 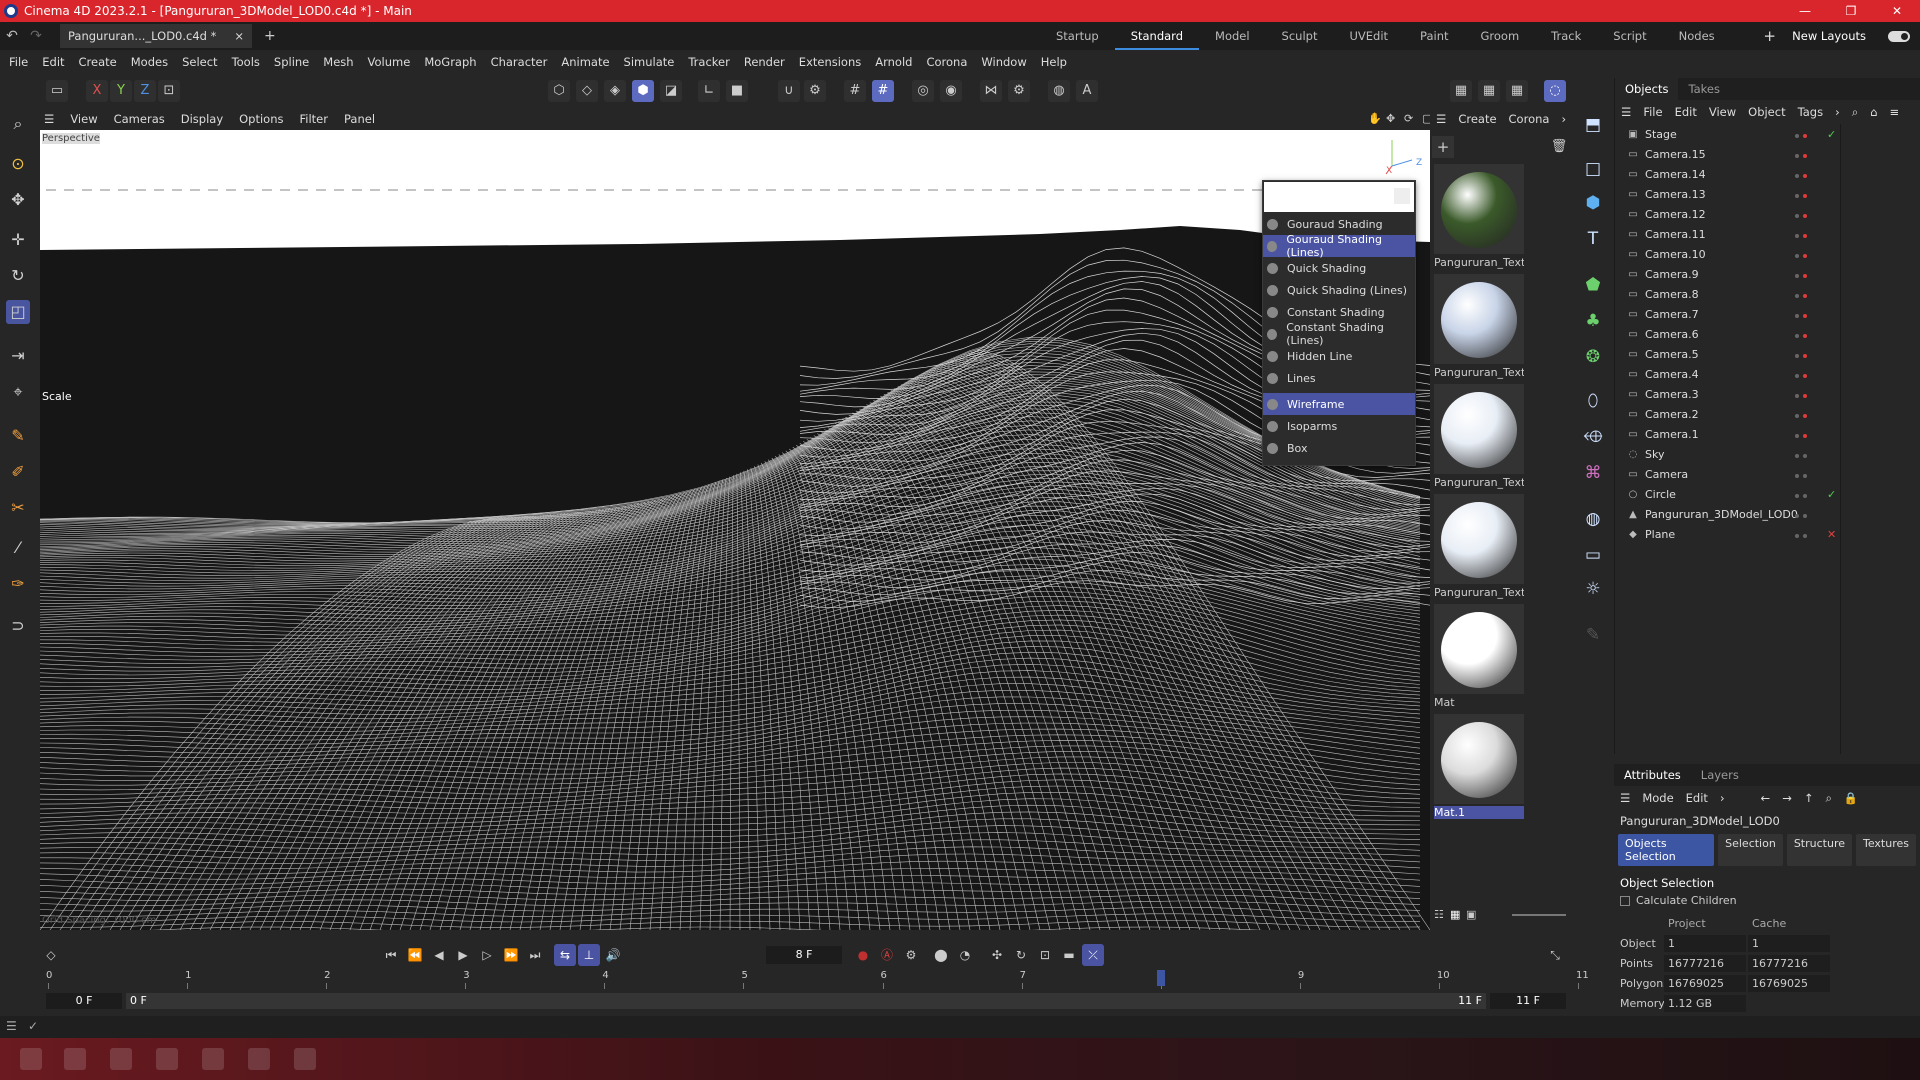 I want to click on layout-toggle, so click(x=1899, y=36).